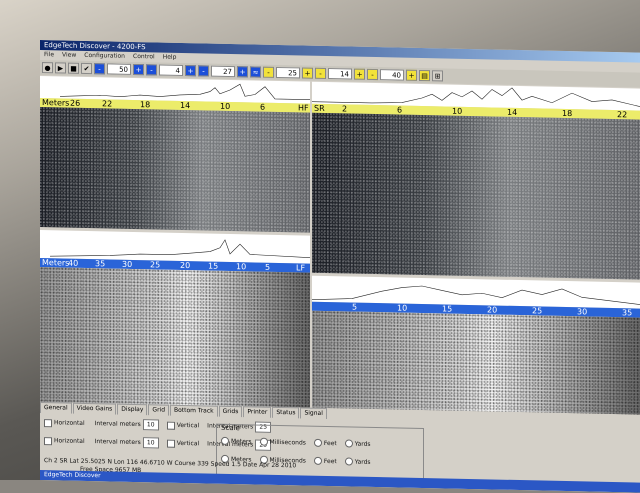  What do you see at coordinates (72, 475) in the screenshot?
I see `taskbar-app: EdgeTech Discover` at bounding box center [72, 475].